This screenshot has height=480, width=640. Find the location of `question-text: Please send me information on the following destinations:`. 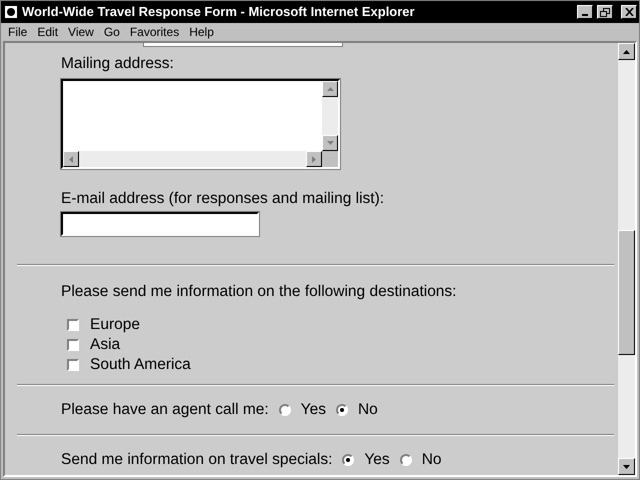

question-text: Please send me information on the following destinations: is located at coordinates (258, 292).